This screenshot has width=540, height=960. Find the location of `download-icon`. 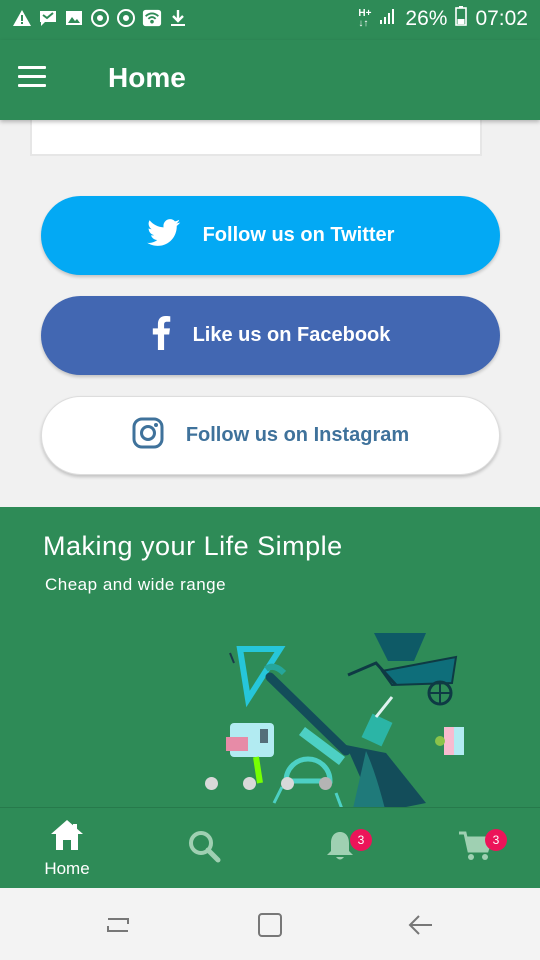

download-icon is located at coordinates (178, 18).